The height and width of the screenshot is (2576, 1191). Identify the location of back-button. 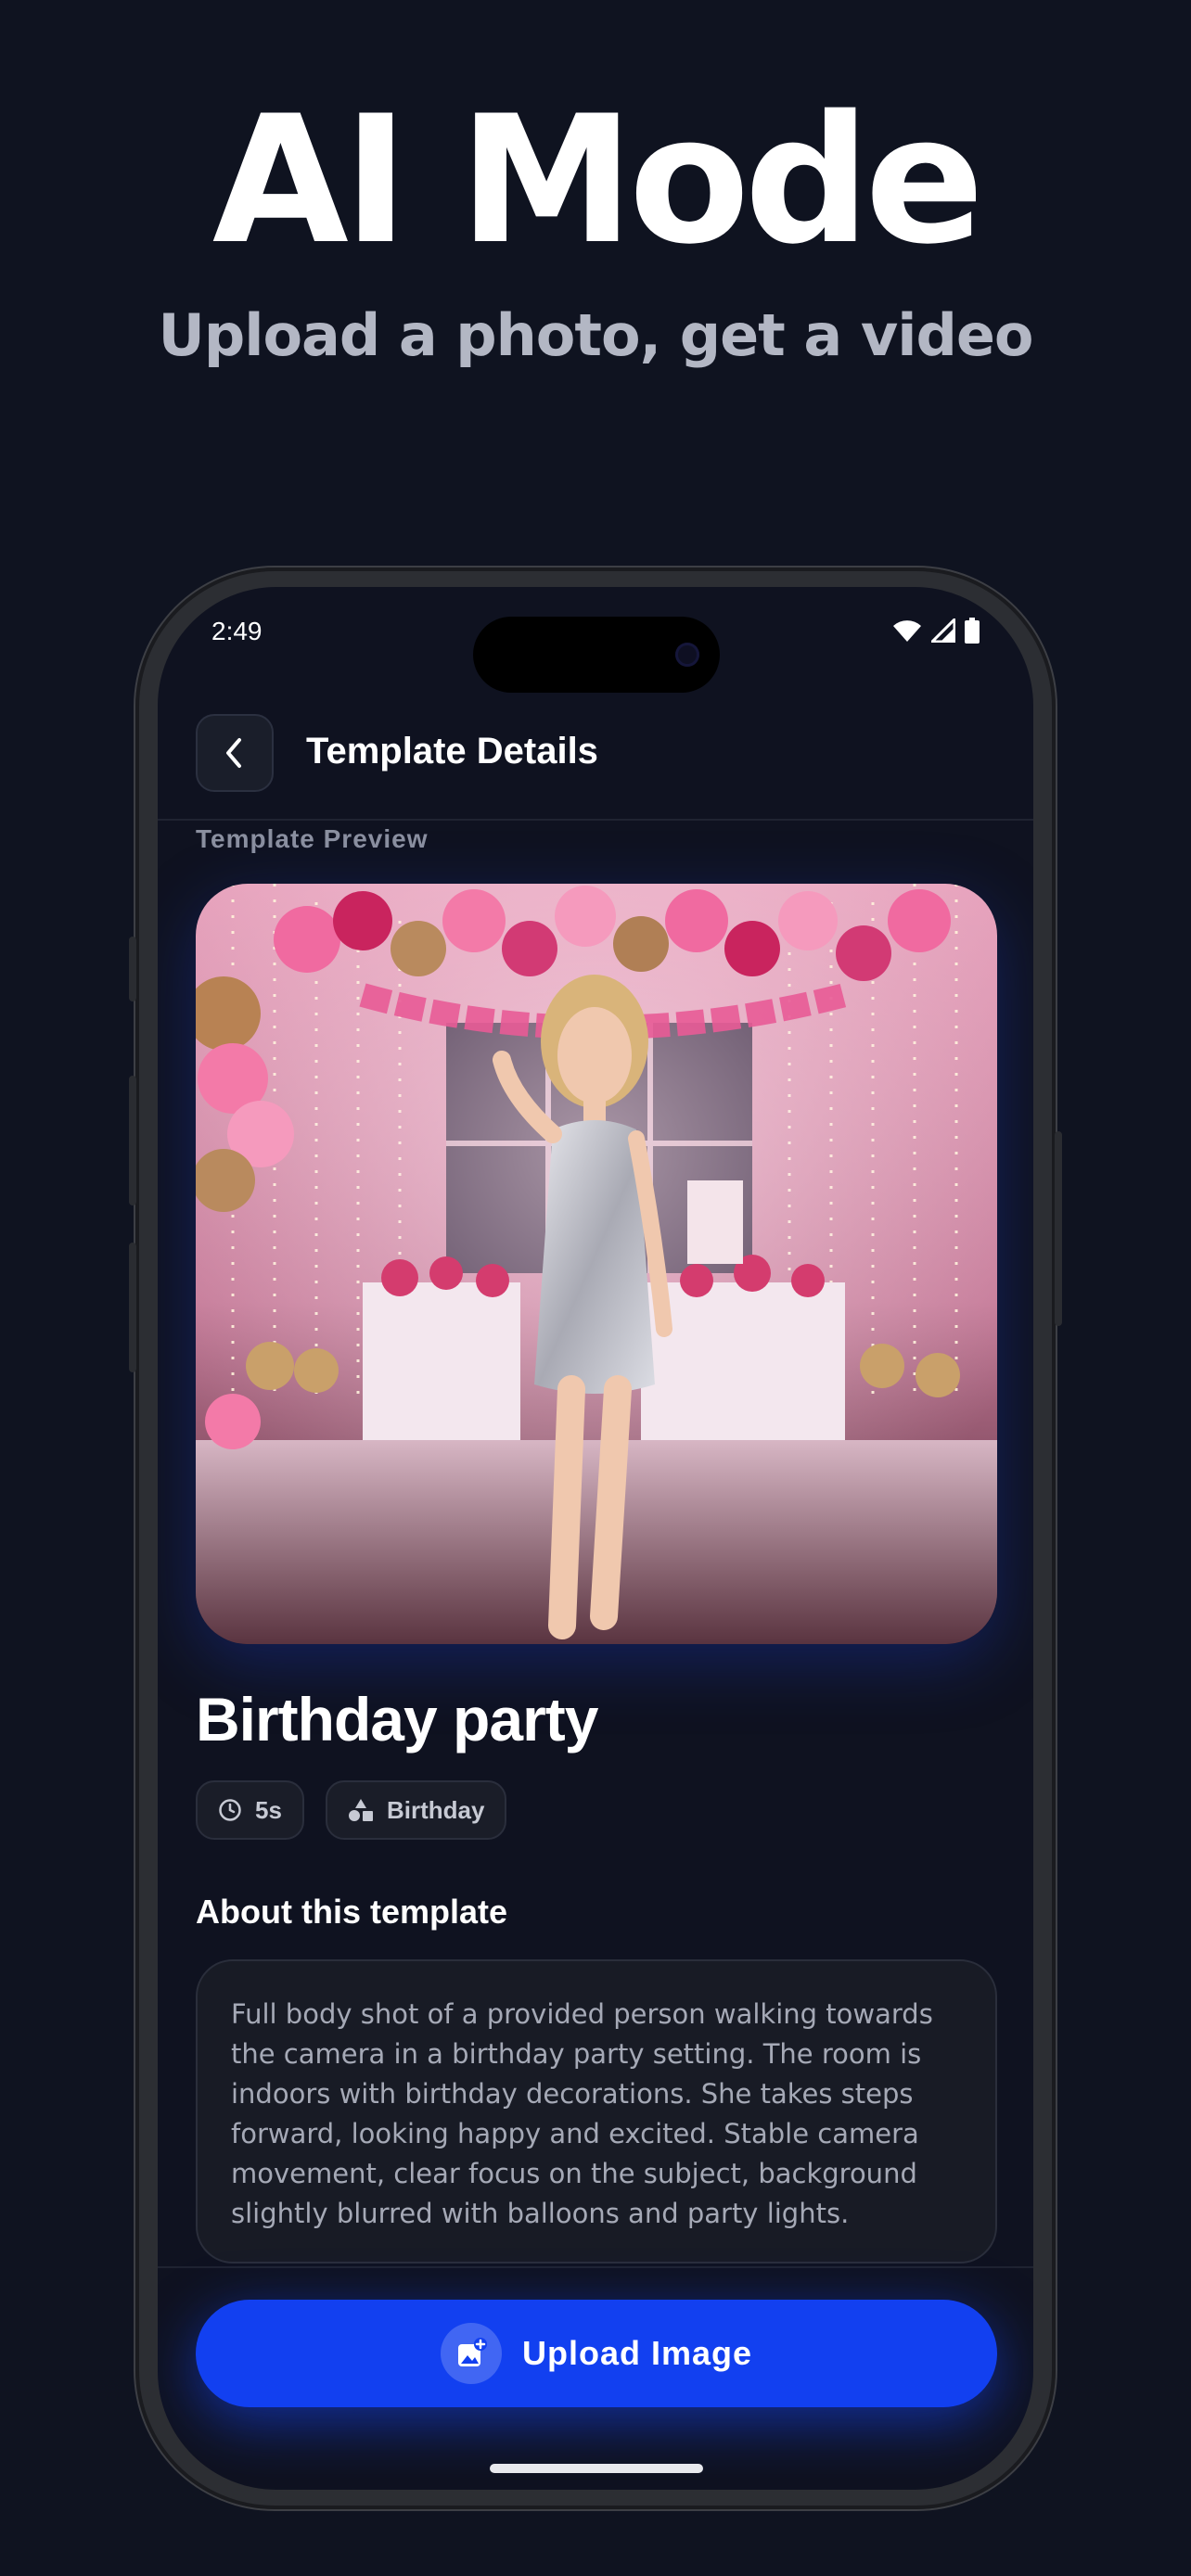
(235, 753).